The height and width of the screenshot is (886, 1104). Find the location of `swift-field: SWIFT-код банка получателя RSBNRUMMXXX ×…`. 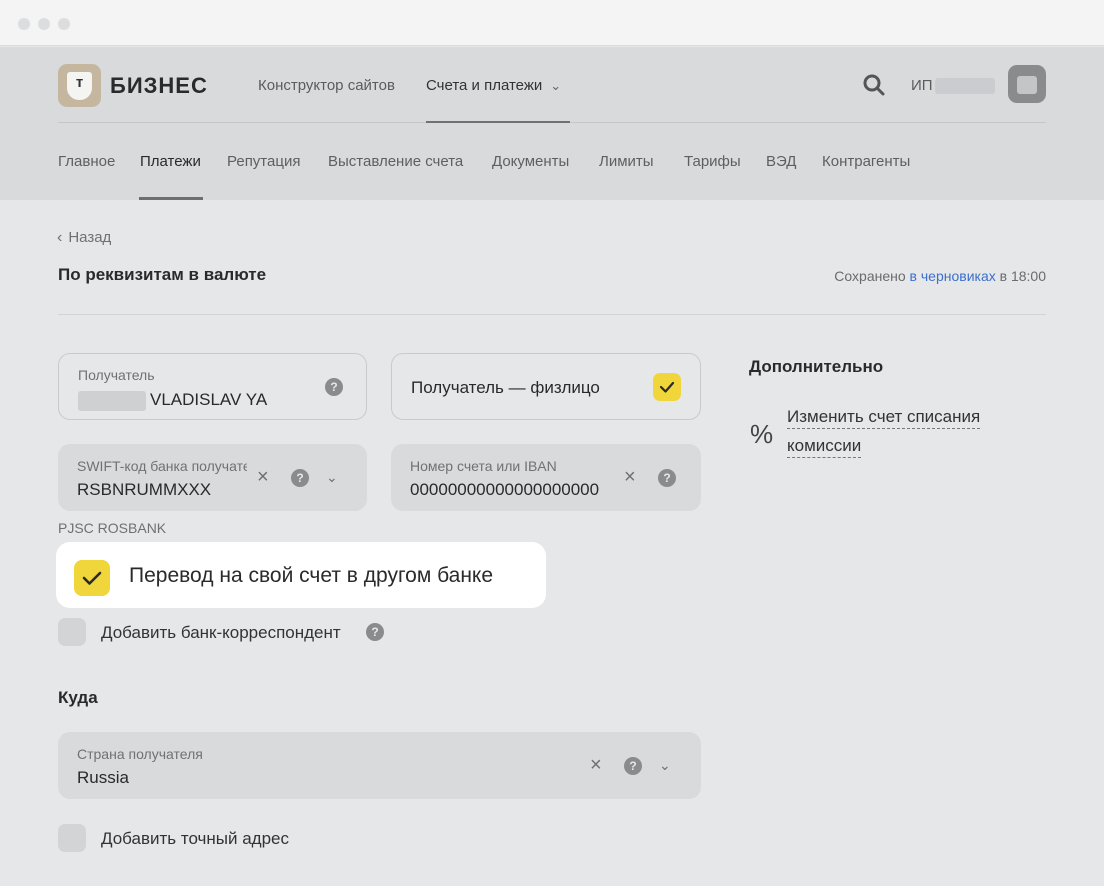

swift-field: SWIFT-код банка получателя RSBNRUMMXXX ×… is located at coordinates (212, 477).